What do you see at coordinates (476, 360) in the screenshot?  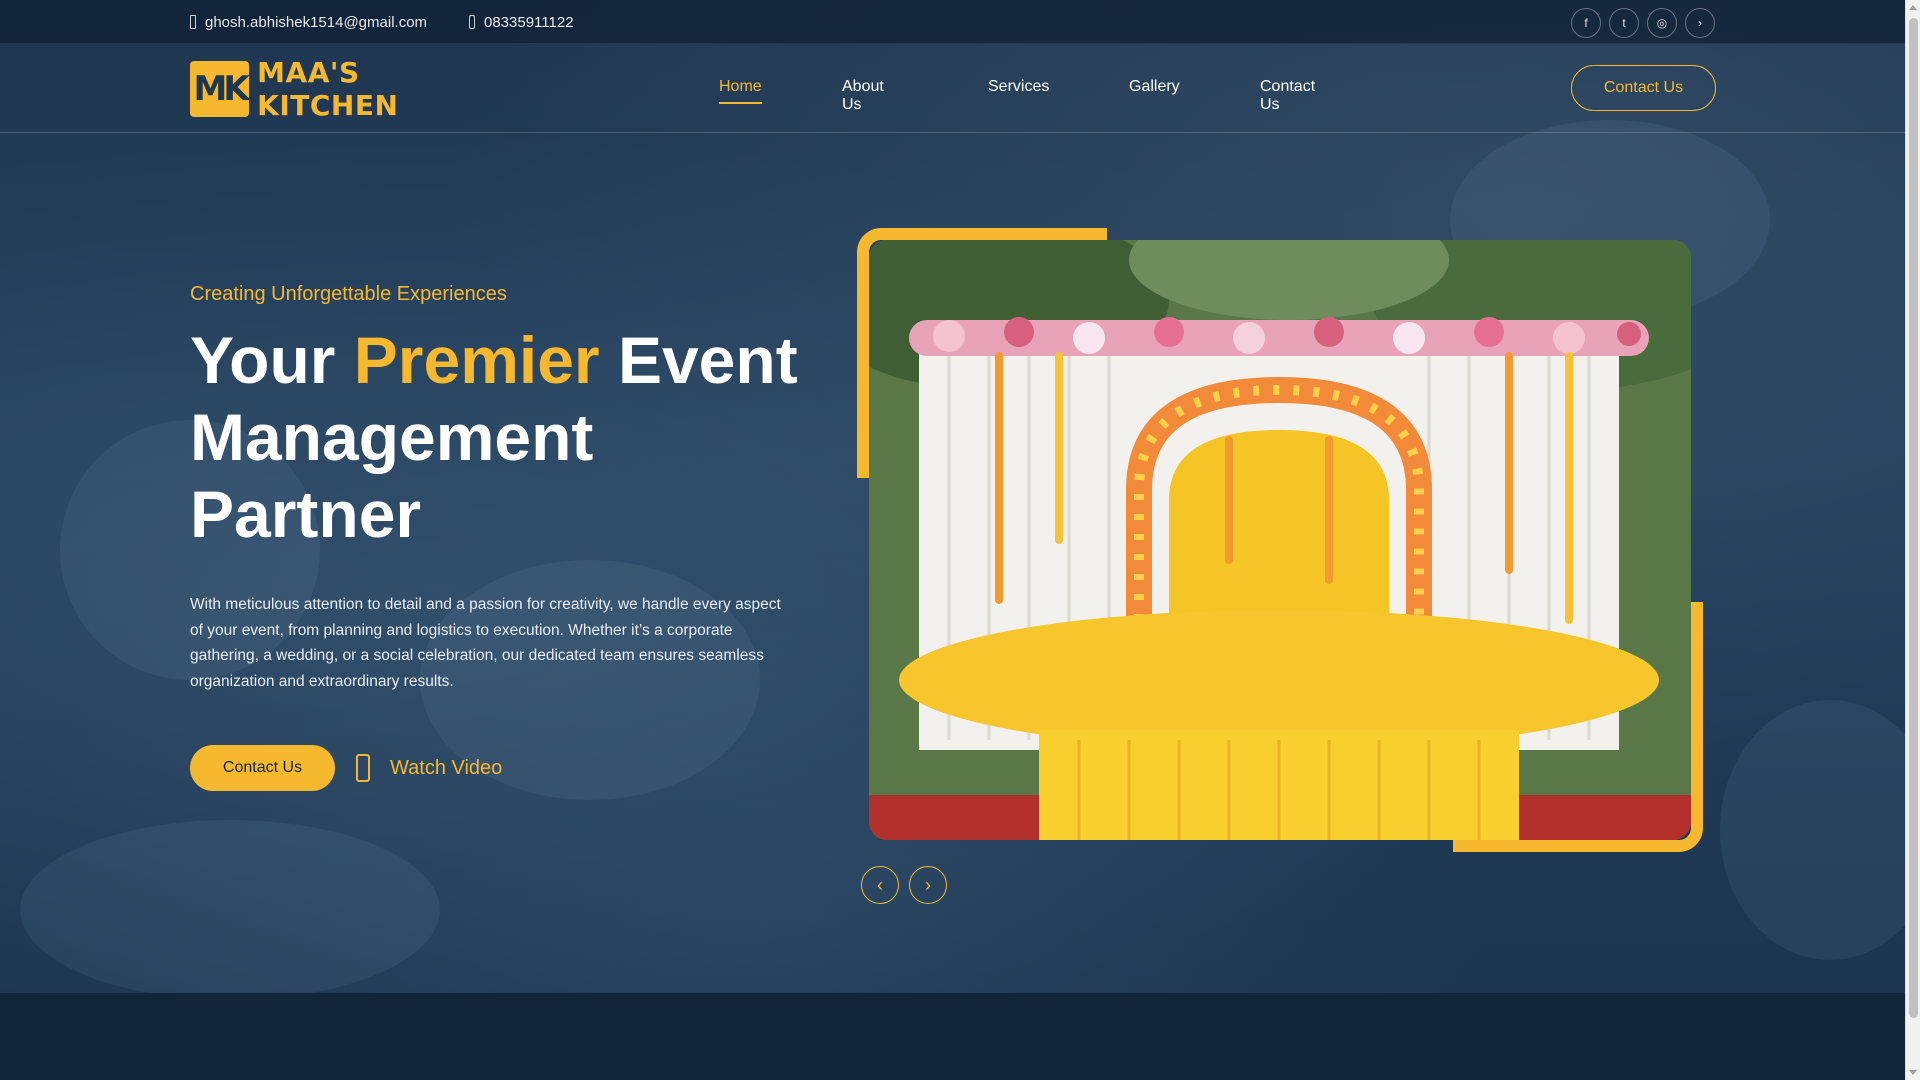 I see `headline-accent: Premier` at bounding box center [476, 360].